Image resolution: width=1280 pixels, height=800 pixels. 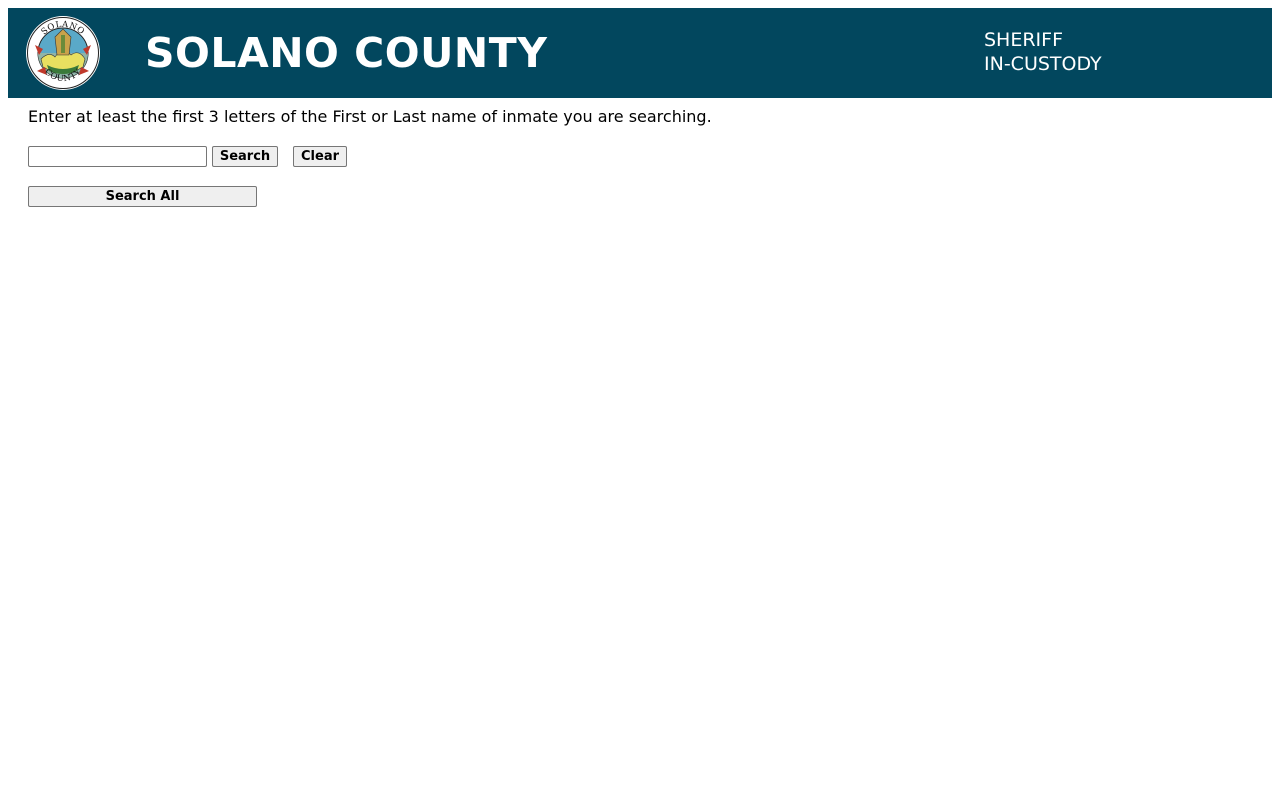 I want to click on county-title: SOLANO COUNTY, so click(x=346, y=53).